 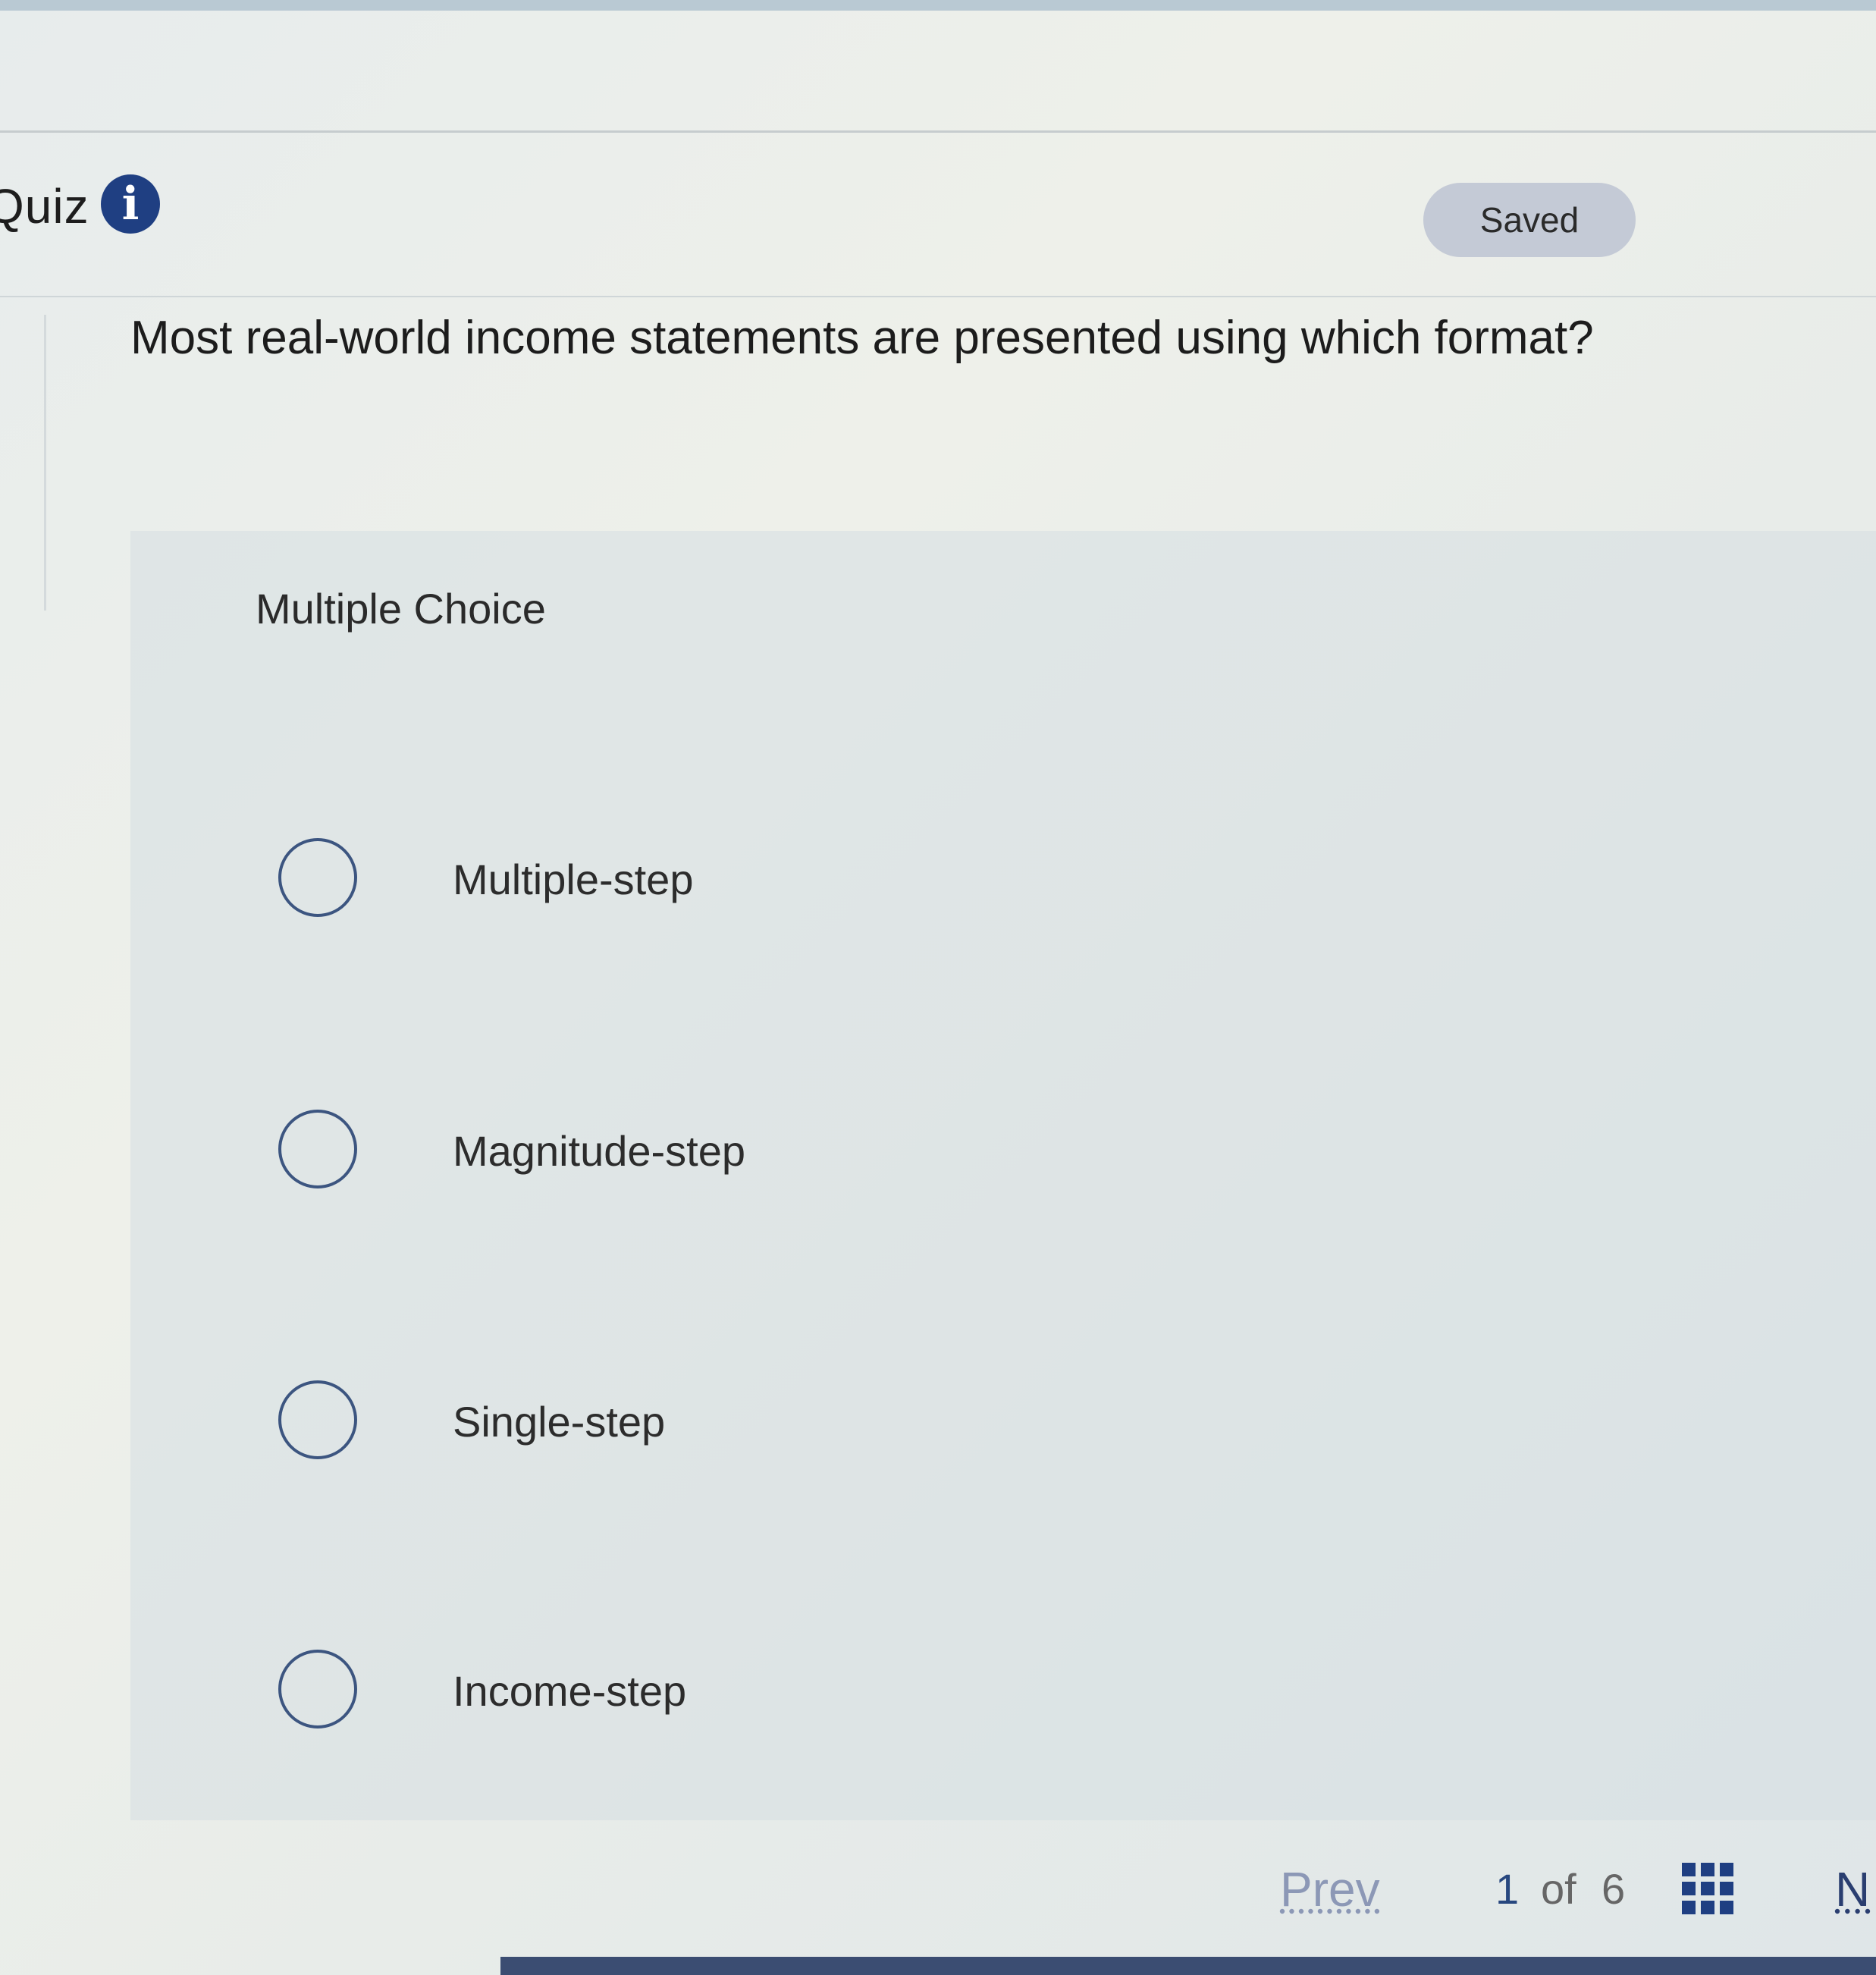 I want to click on answer-option: Multiple-step, so click(x=733, y=883).